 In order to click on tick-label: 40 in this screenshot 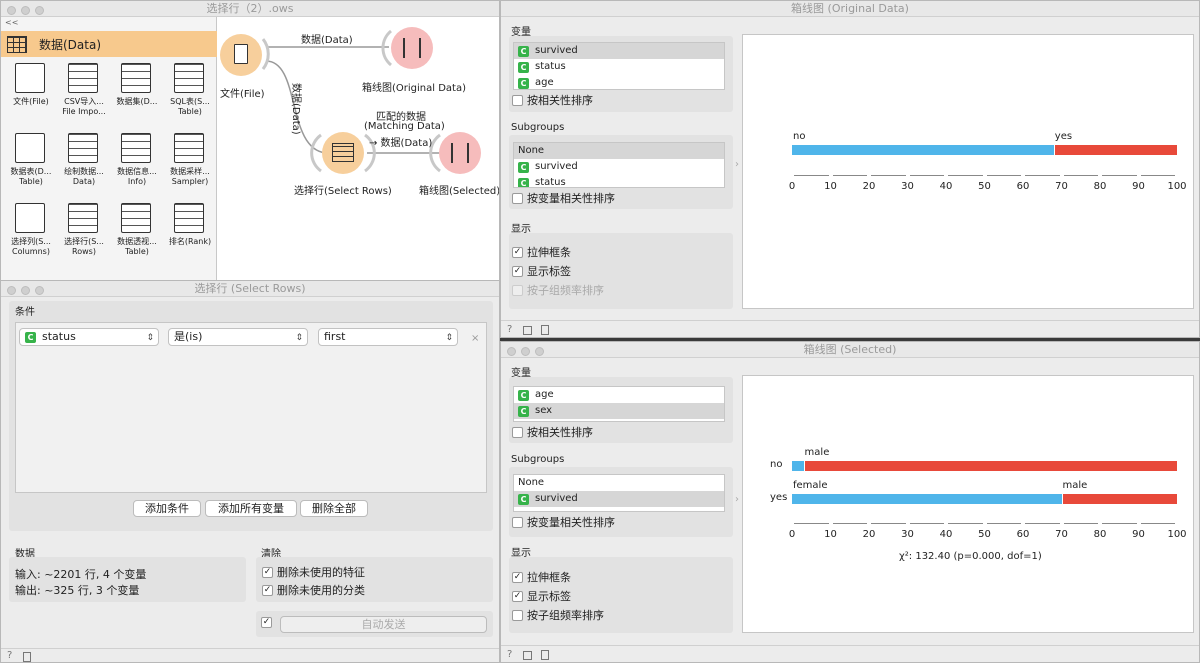, I will do `click(946, 534)`.